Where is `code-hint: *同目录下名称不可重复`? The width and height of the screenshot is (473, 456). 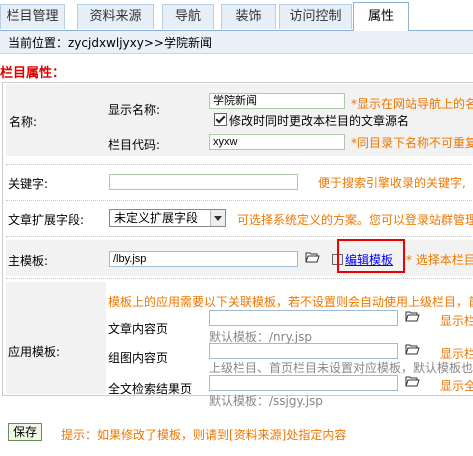 code-hint: *同目录下名称不可重复 is located at coordinates (412, 143).